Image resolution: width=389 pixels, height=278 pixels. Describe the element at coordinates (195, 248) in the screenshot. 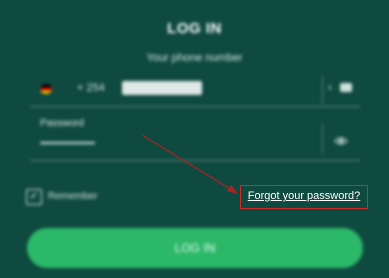

I see `login-button: LOG IN` at that location.